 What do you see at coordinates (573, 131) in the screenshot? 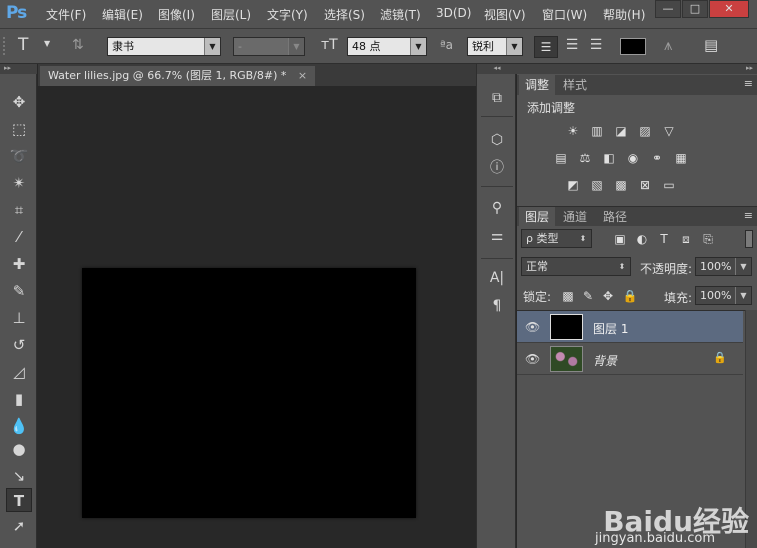
I see `brightness-contrast-icon: ☀` at bounding box center [573, 131].